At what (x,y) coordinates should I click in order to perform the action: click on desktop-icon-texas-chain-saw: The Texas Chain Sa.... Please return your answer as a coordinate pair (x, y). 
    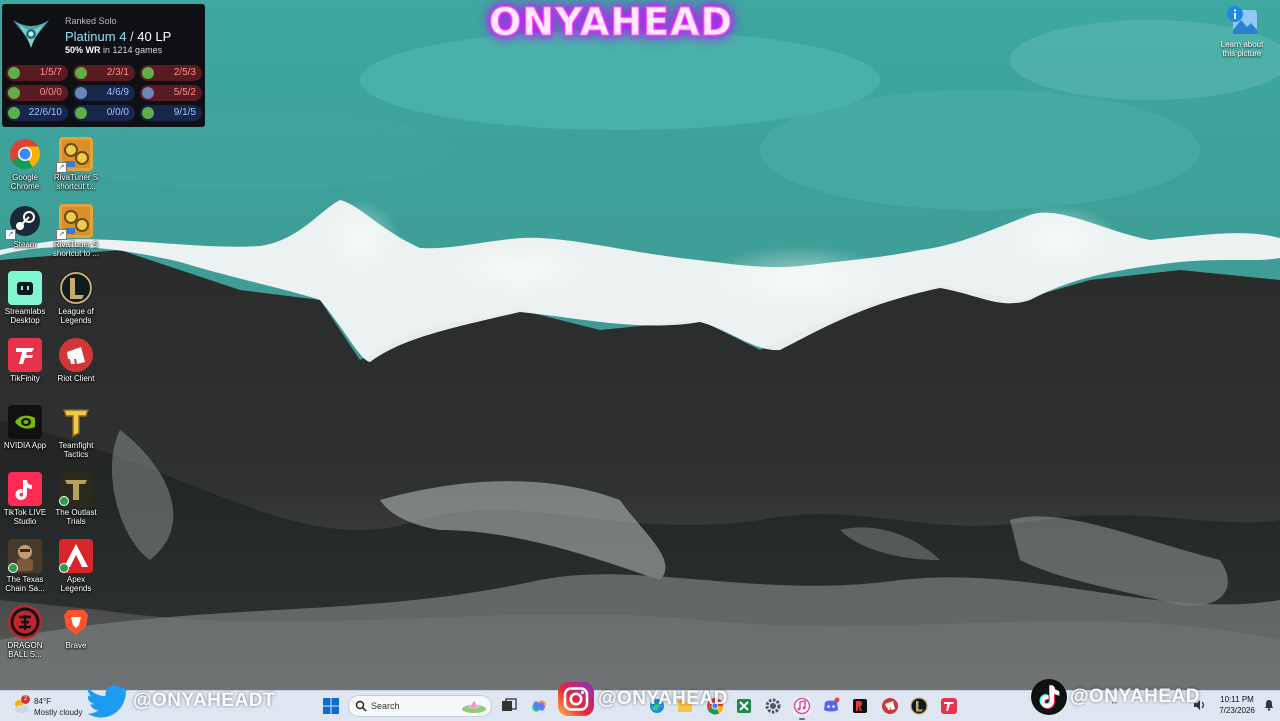
    Looking at the image, I should click on (25, 566).